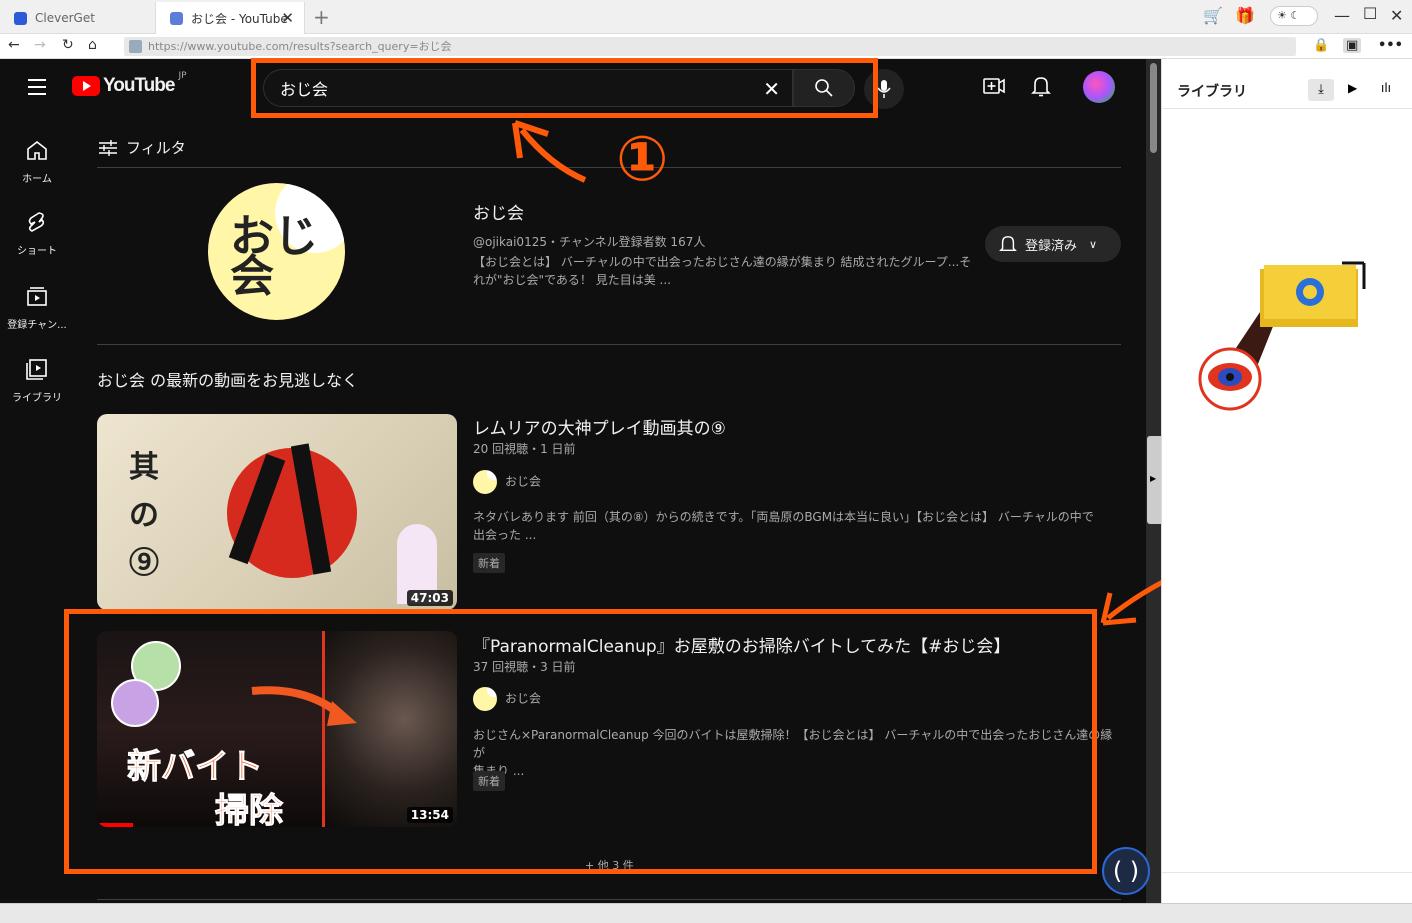 This screenshot has height=923, width=1412. I want to click on youtube-logo: YouTube JP, so click(129, 84).